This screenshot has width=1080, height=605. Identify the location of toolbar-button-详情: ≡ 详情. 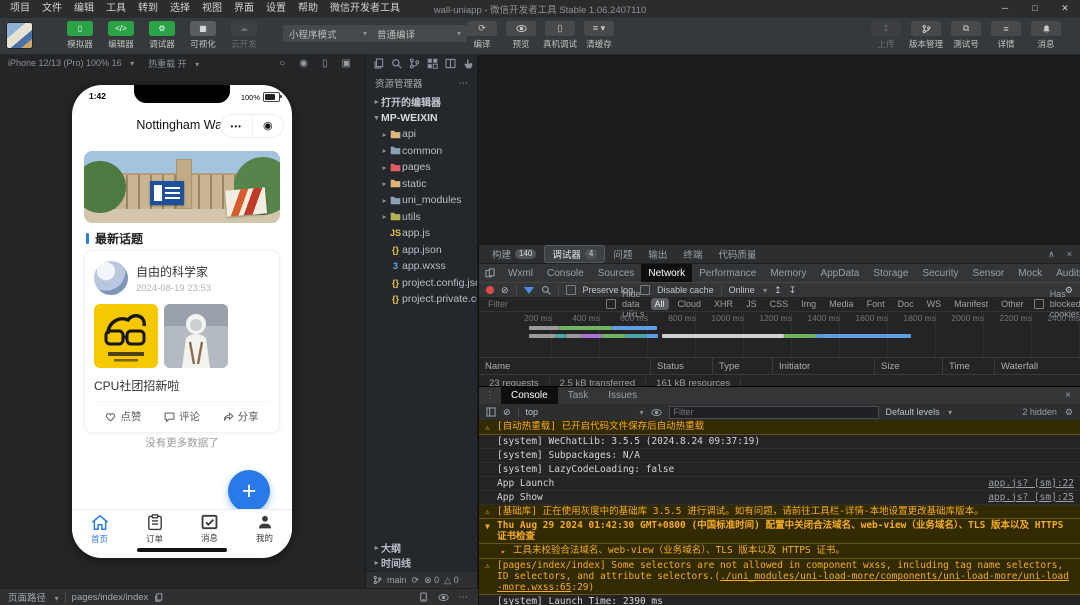
(1006, 35).